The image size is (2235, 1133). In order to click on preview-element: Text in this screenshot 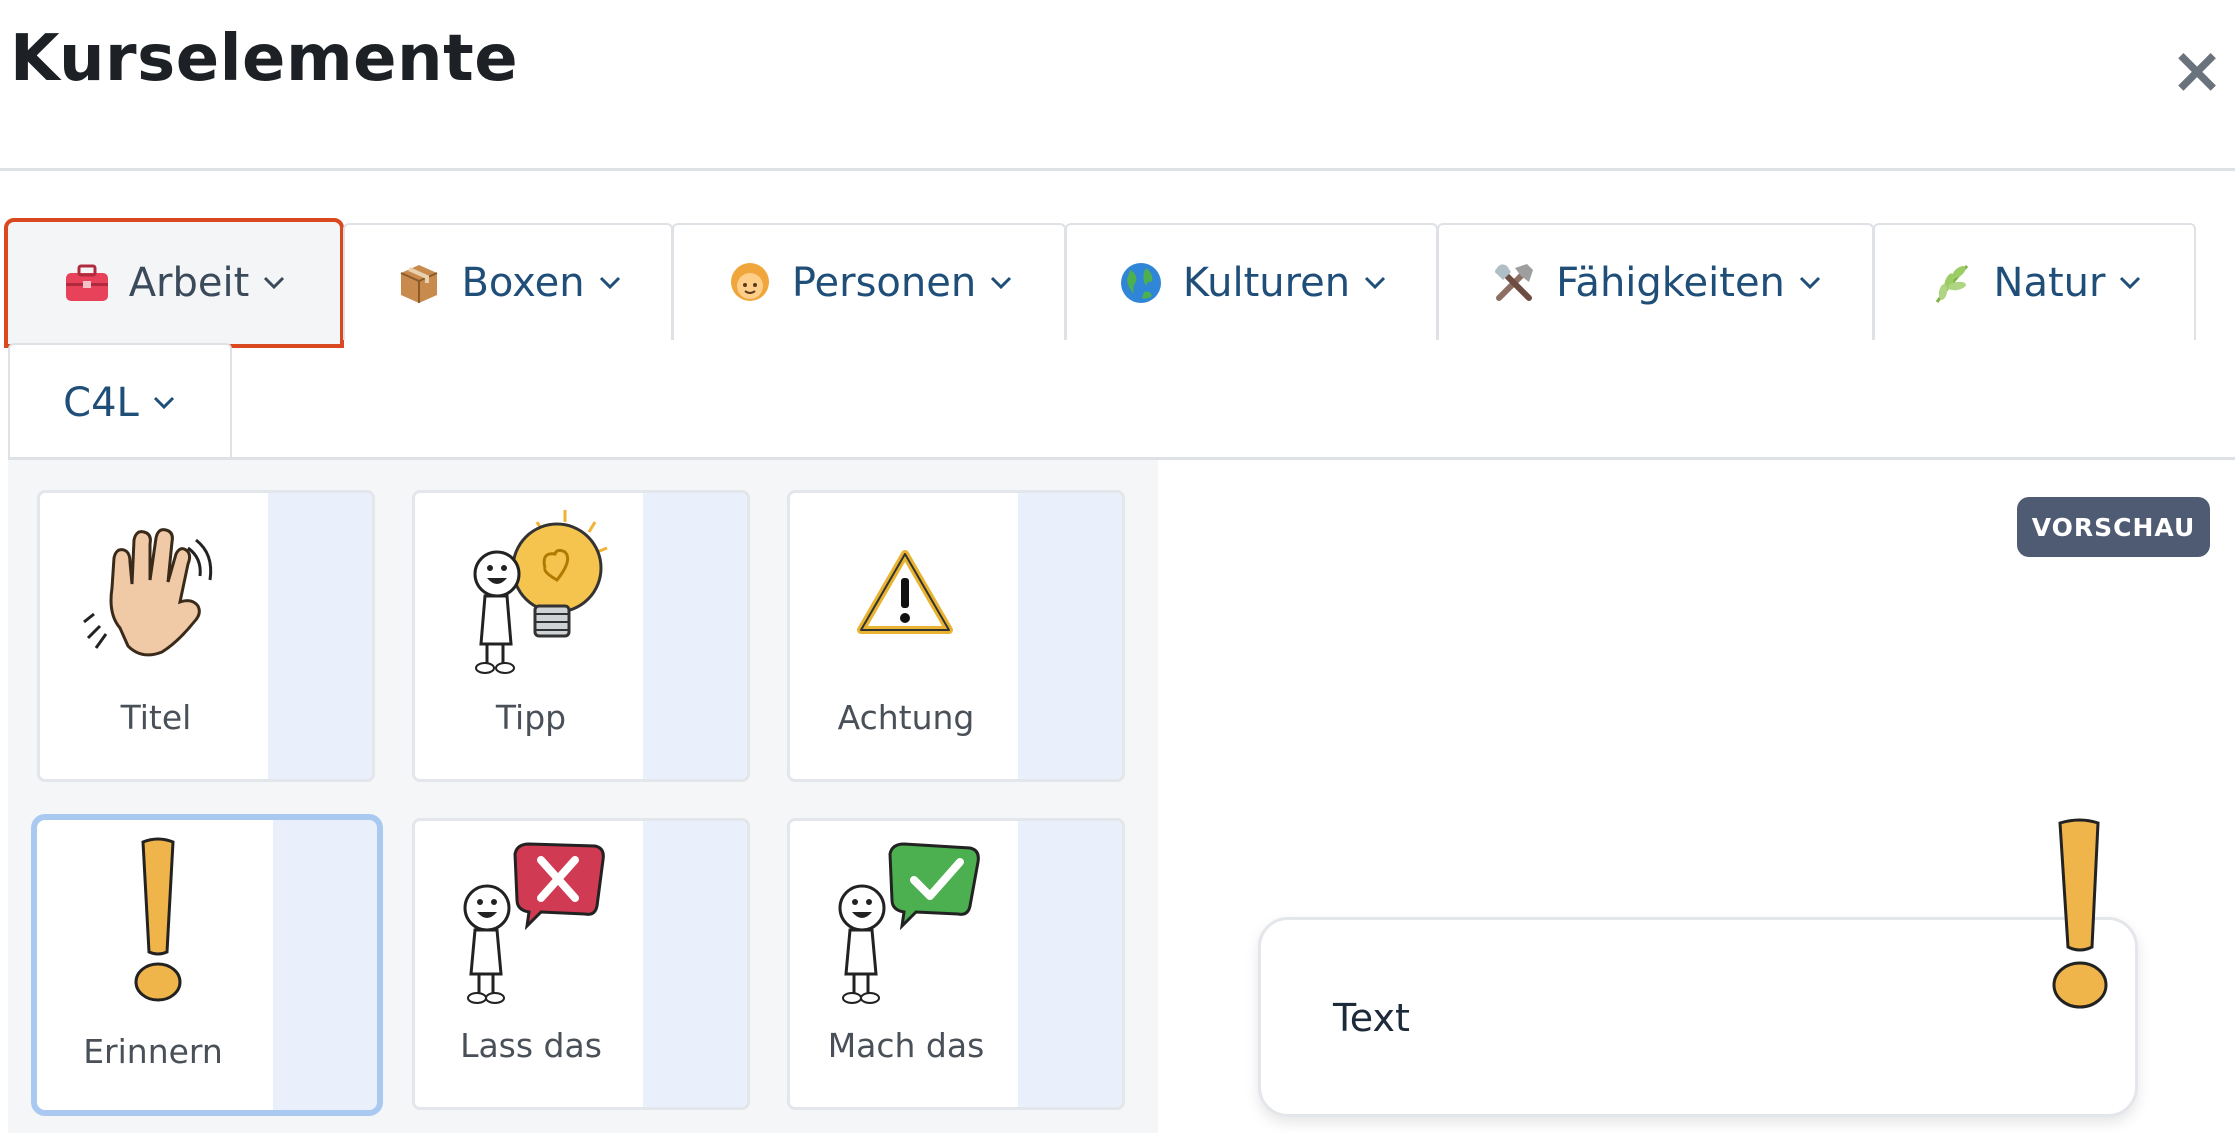, I will do `click(1698, 1017)`.